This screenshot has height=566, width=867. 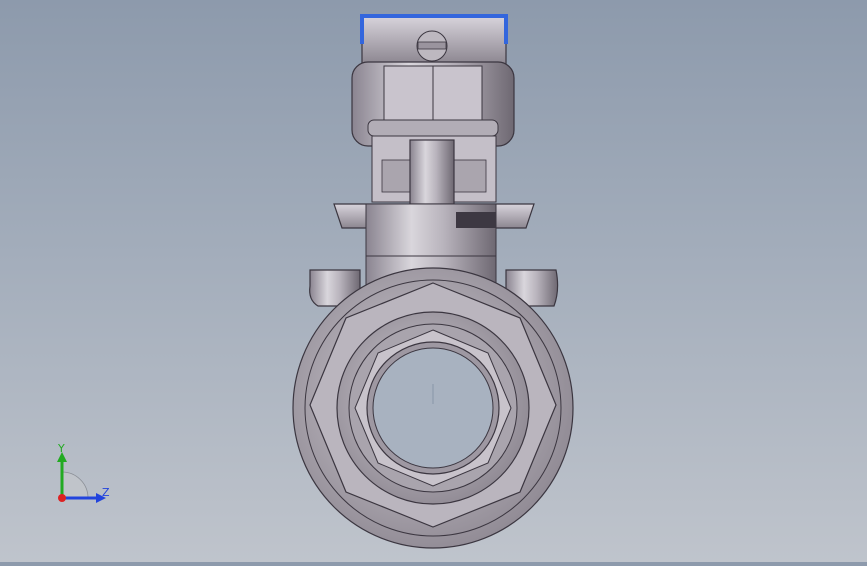 I want to click on handle, so click(x=434, y=39).